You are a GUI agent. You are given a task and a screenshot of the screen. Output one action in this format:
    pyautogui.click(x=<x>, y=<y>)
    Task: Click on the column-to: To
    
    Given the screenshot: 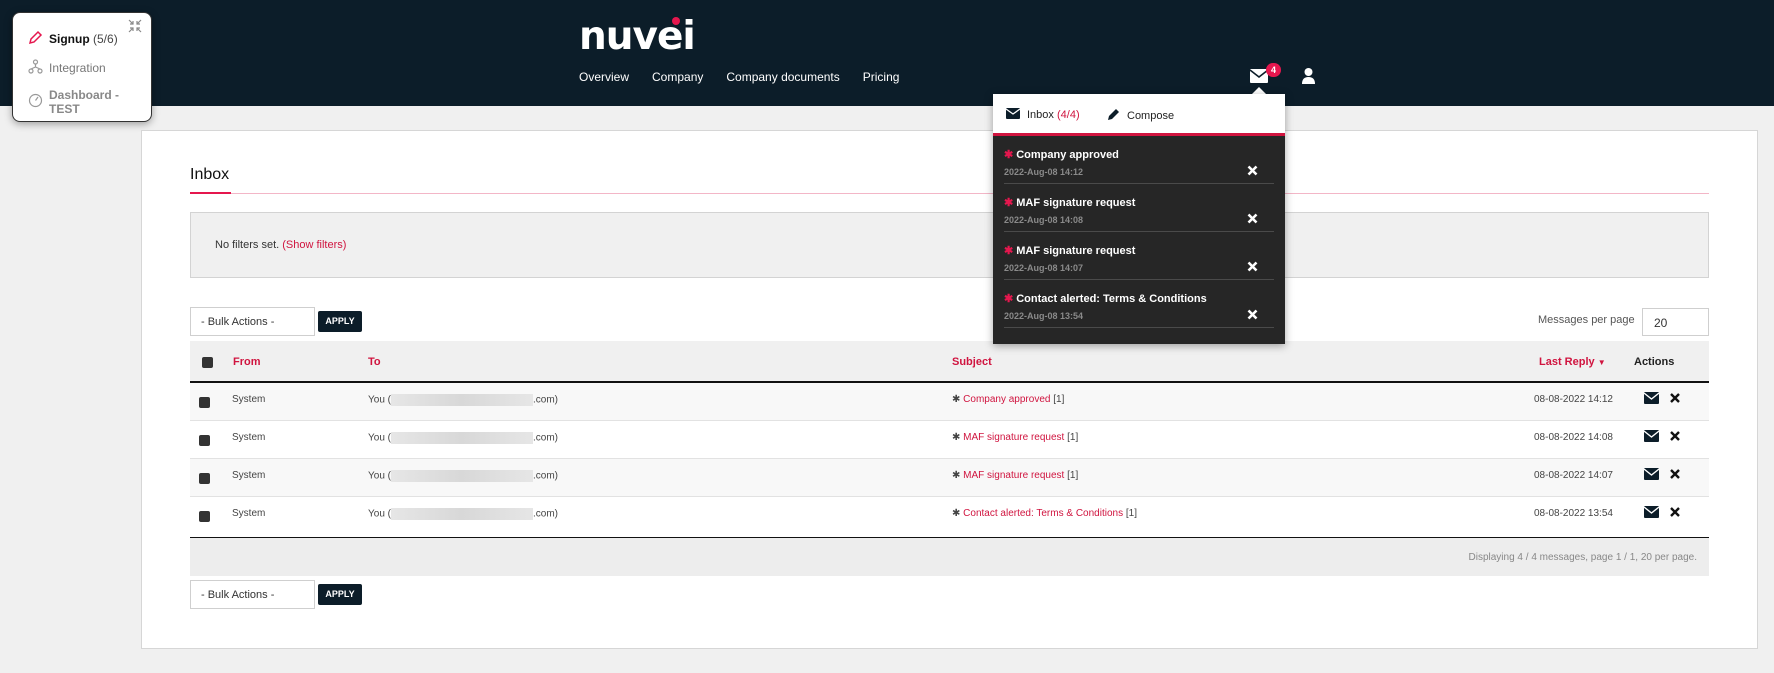 What is the action you would take?
    pyautogui.click(x=374, y=362)
    